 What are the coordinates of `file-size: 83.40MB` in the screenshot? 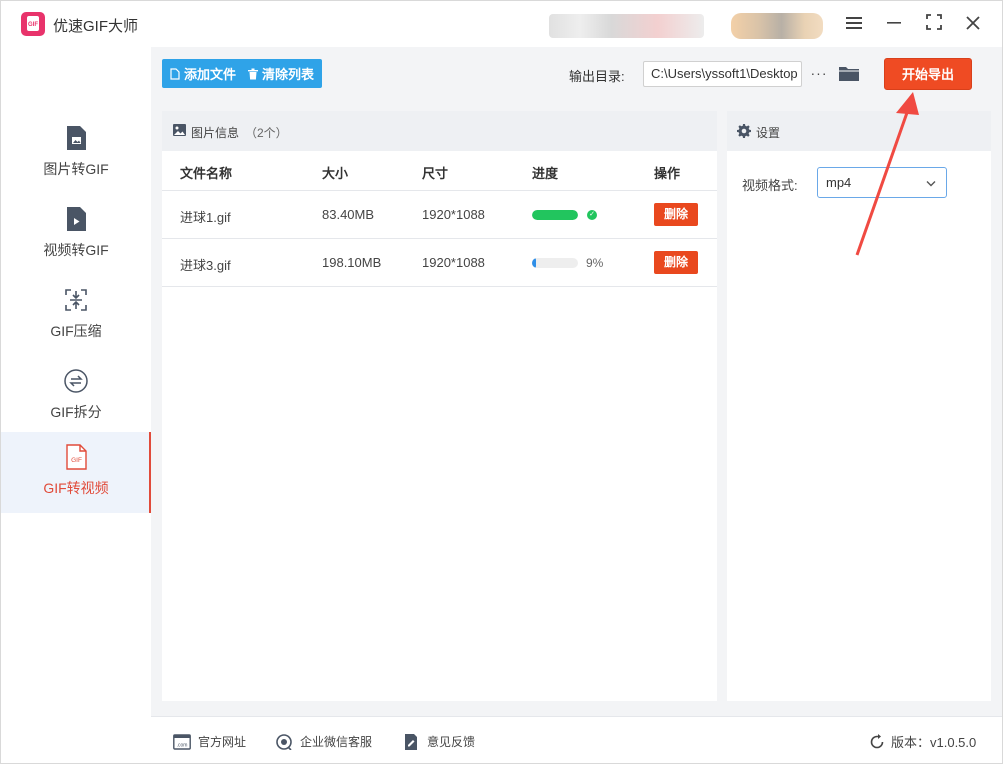 It's located at (348, 214).